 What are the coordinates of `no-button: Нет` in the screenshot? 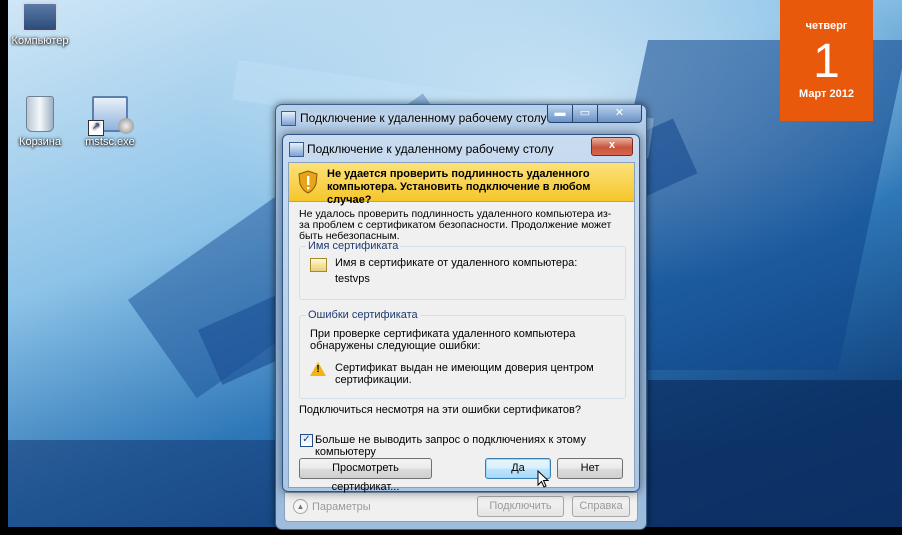 It's located at (590, 468).